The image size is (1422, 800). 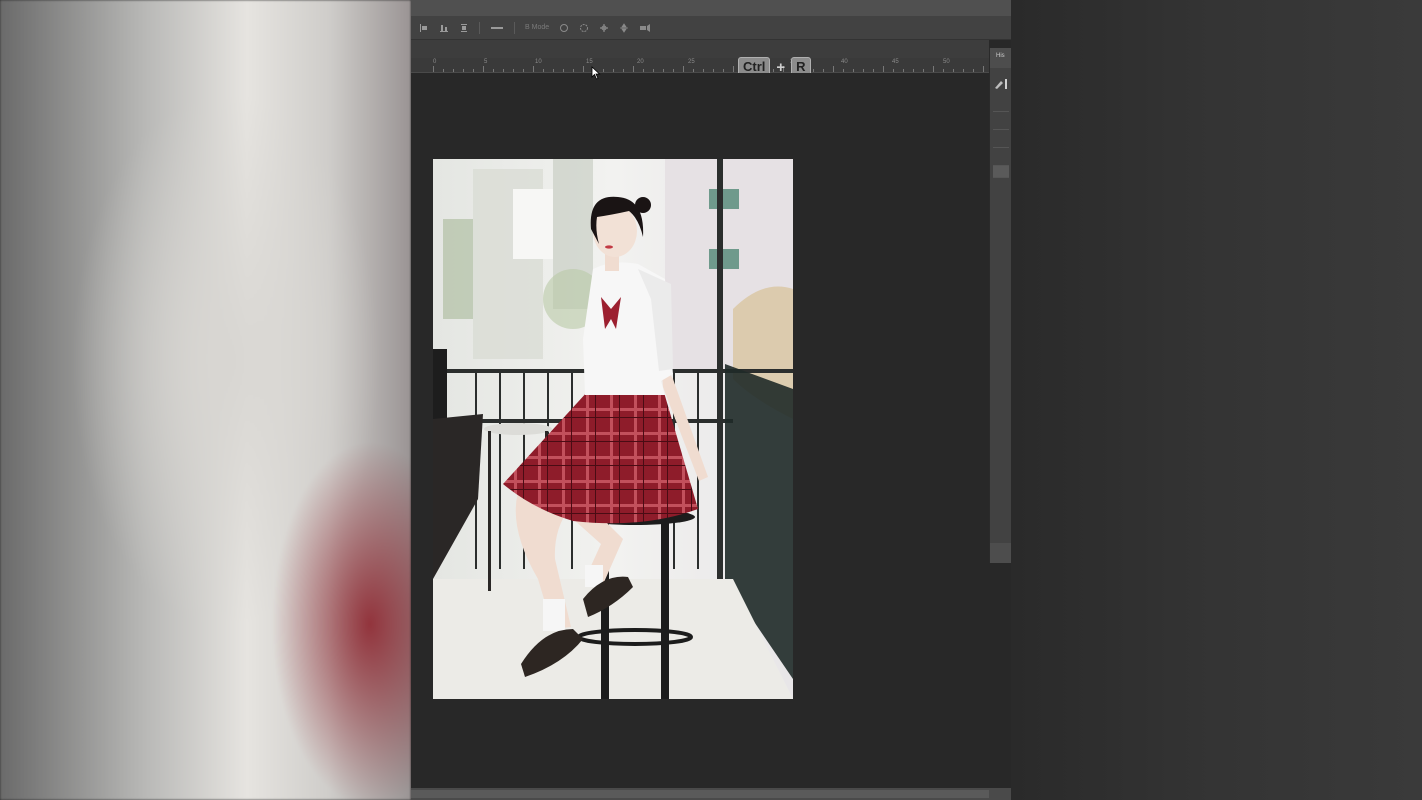 What do you see at coordinates (589, 62) in the screenshot?
I see `ruler-label: 15` at bounding box center [589, 62].